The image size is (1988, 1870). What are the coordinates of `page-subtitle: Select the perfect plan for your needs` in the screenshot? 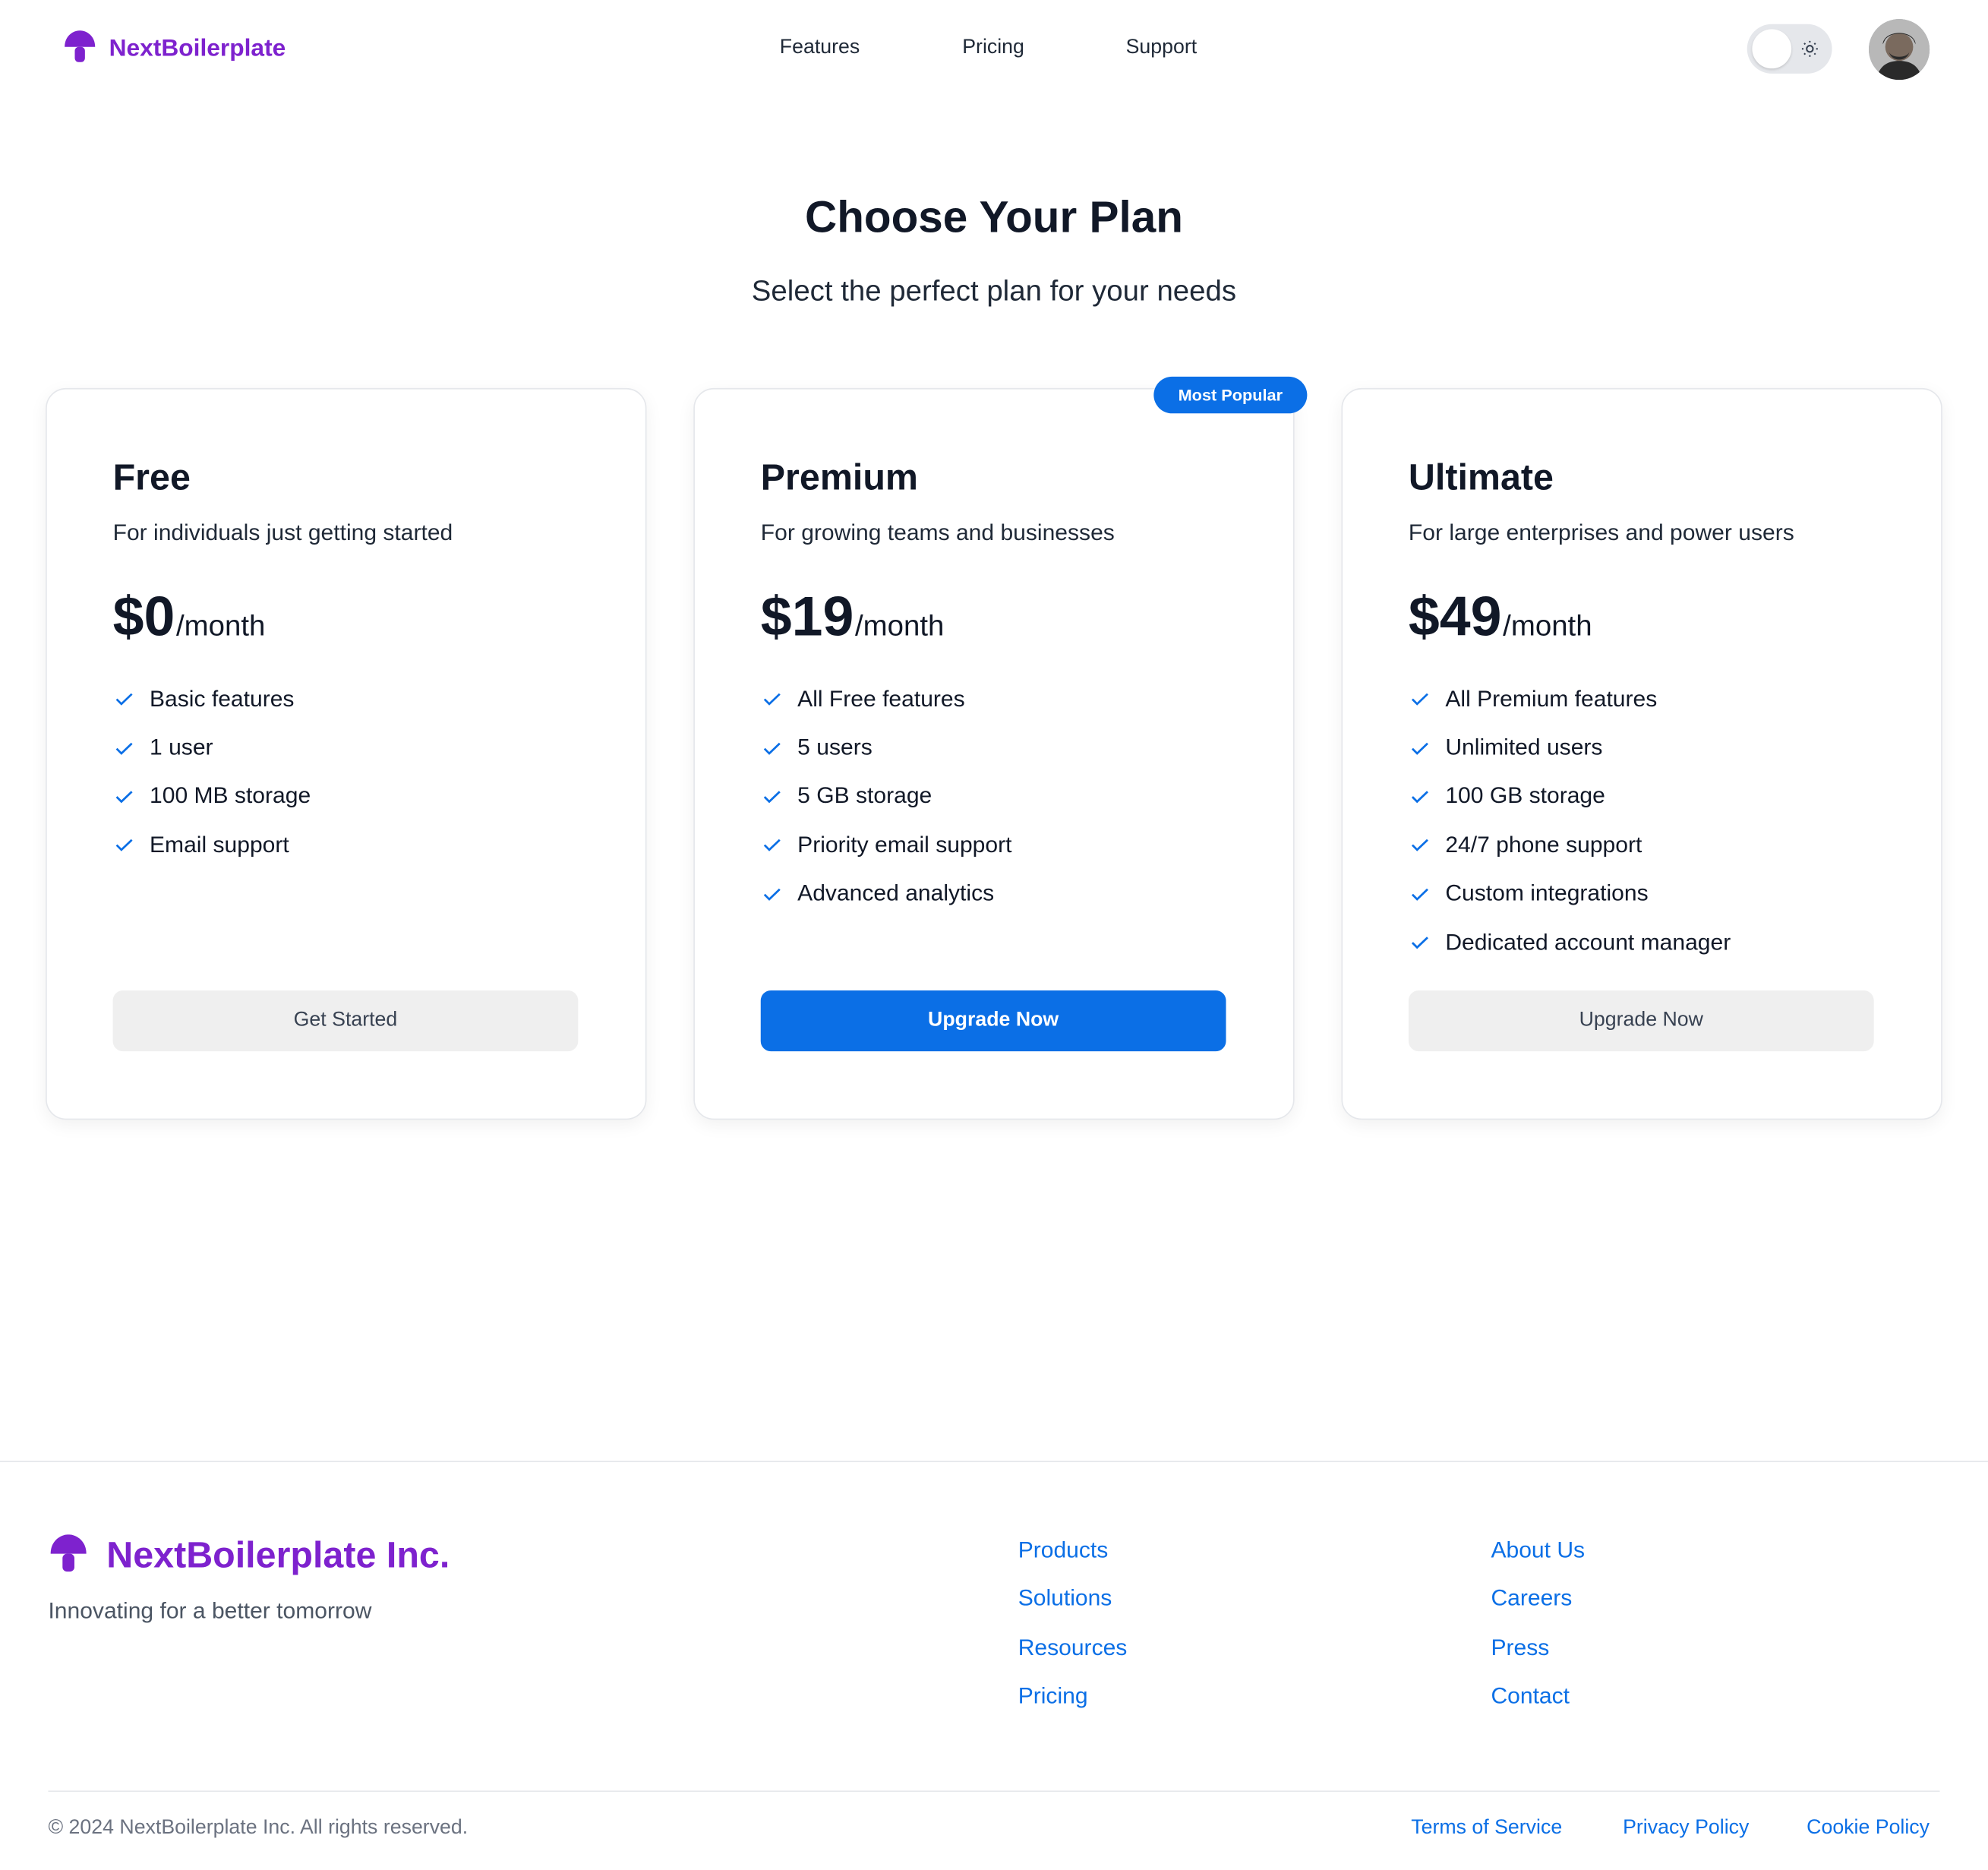 It's located at (994, 290).